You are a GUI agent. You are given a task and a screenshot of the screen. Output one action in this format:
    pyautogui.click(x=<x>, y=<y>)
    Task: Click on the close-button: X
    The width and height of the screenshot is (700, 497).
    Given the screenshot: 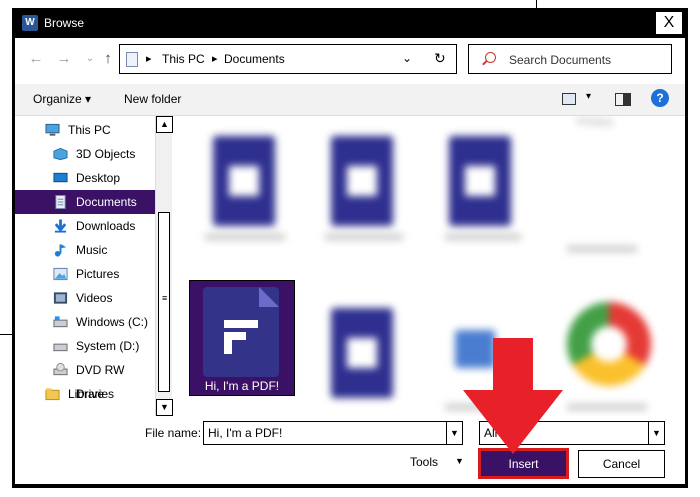 What is the action you would take?
    pyautogui.click(x=669, y=23)
    